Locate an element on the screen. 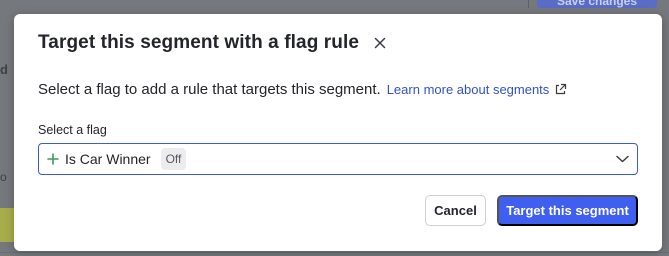  modal-header: Target this segment with a flag rule is located at coordinates (213, 43).